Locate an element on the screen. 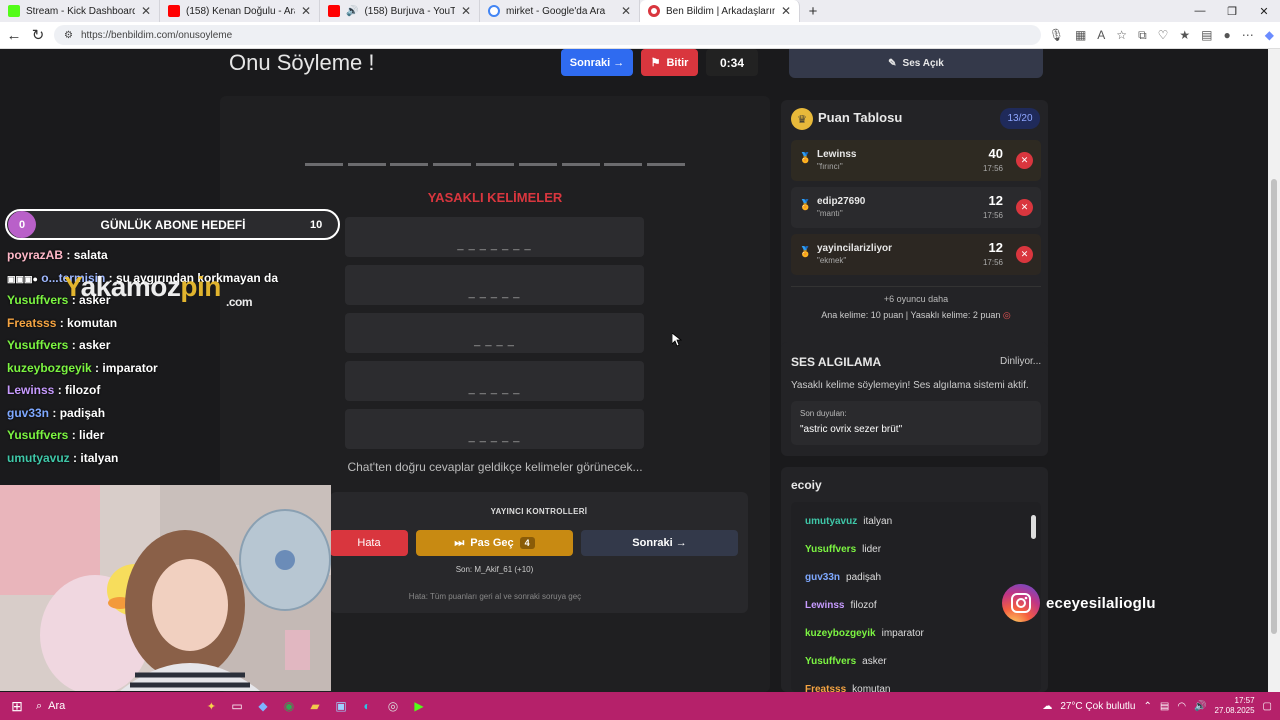 This screenshot has width=1280, height=720. last-heard-text: "astric ovrix sezer brüt" is located at coordinates (851, 429).